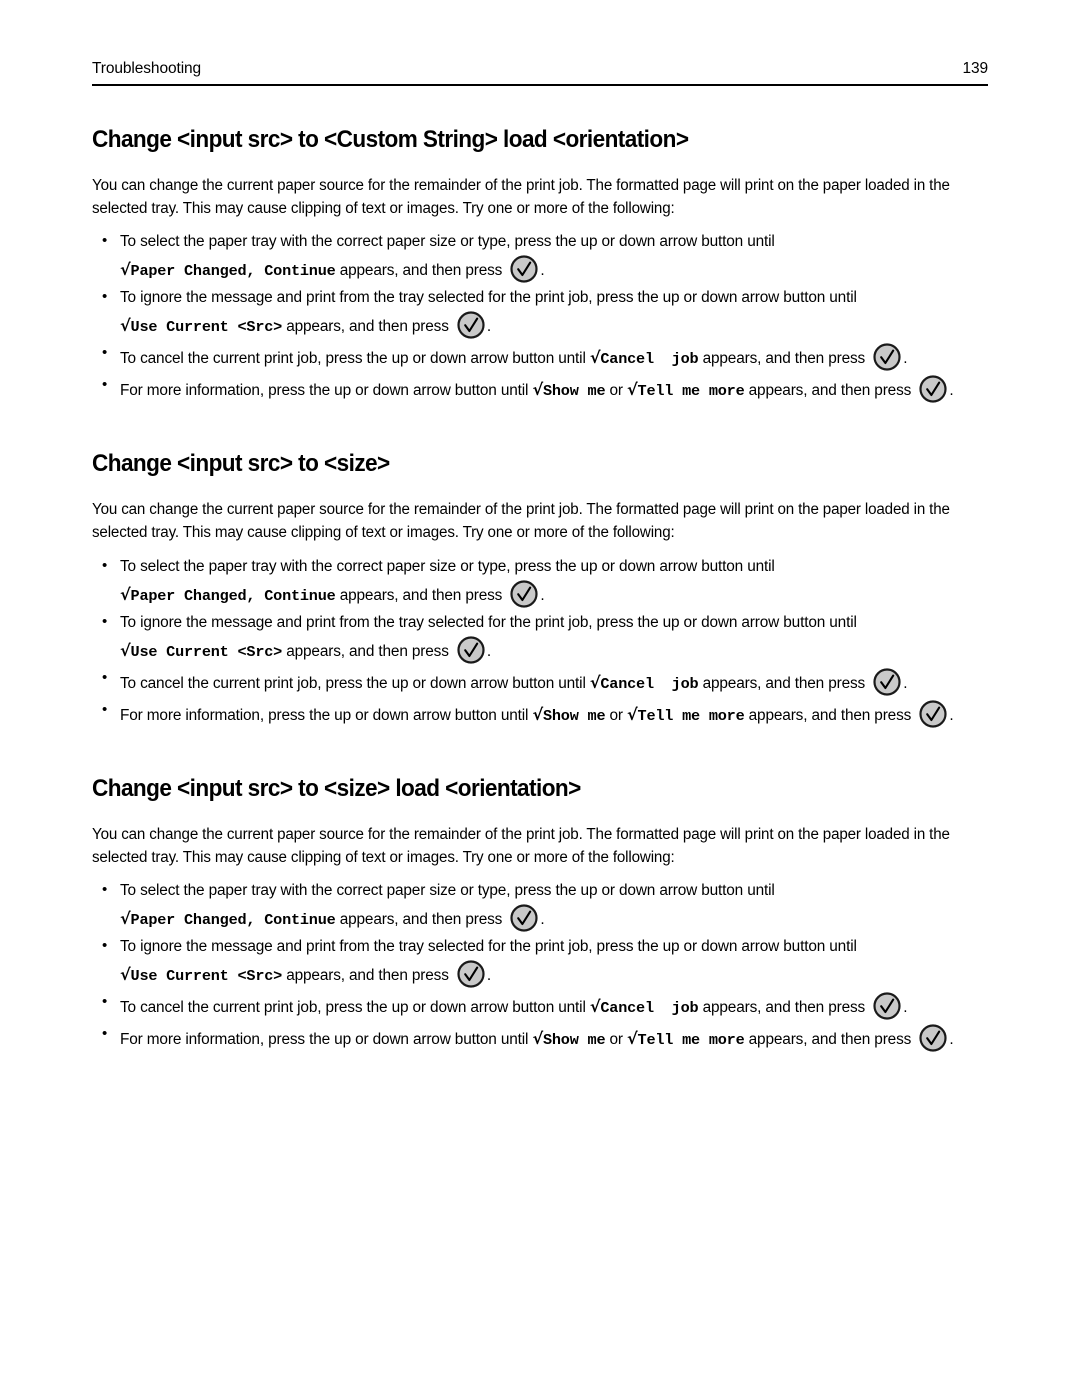 This screenshot has height=1397, width=1080. Describe the element at coordinates (540, 85) in the screenshot. I see `header-divider` at that location.